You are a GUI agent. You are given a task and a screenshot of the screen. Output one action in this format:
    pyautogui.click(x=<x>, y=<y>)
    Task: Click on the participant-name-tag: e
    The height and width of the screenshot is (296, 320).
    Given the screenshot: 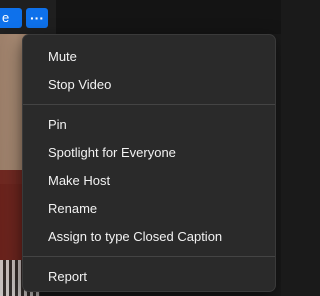 What is the action you would take?
    pyautogui.click(x=11, y=18)
    